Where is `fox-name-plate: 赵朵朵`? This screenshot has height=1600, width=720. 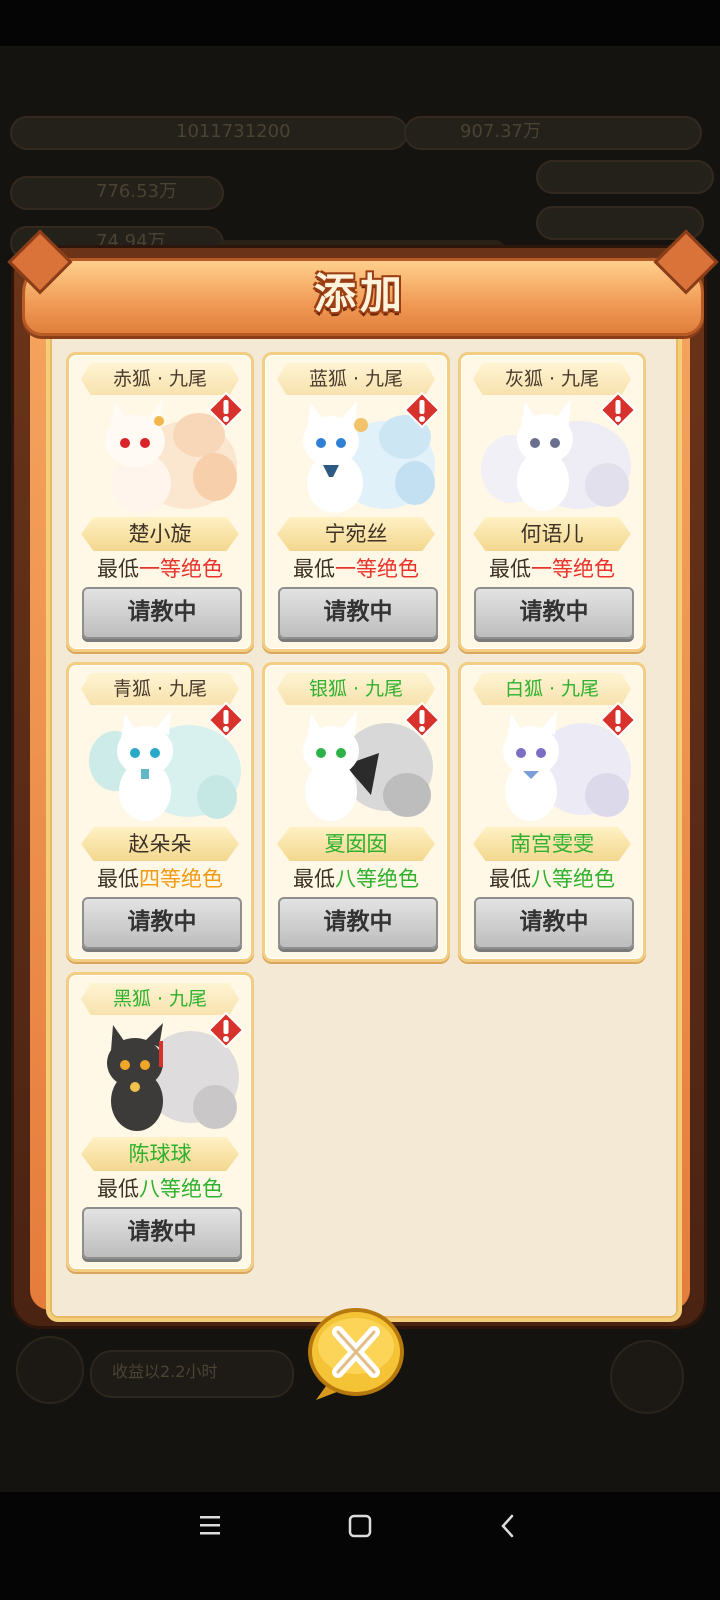
fox-name-plate: 赵朵朵 is located at coordinates (160, 844).